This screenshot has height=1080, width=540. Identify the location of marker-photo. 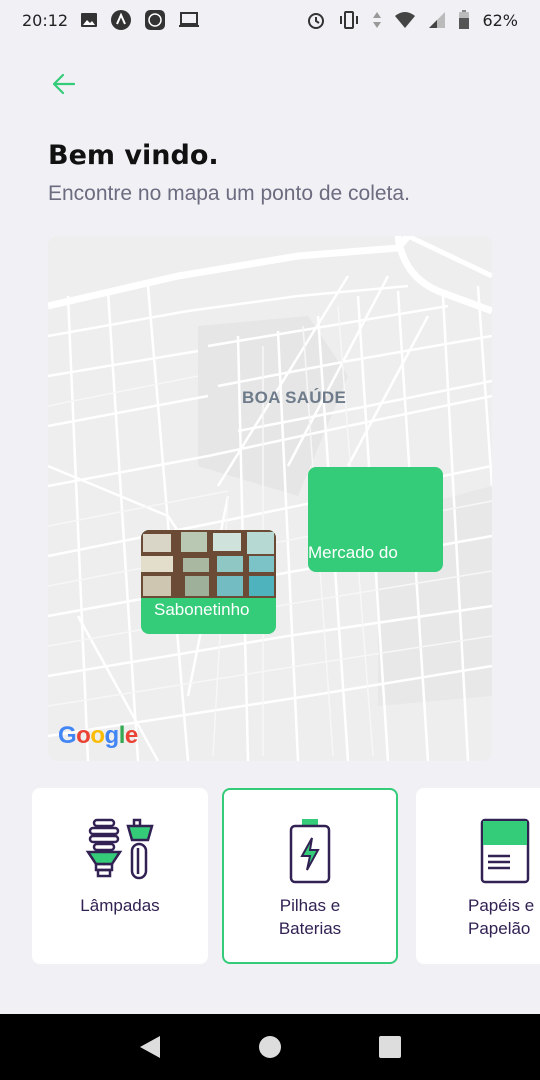
(208, 564).